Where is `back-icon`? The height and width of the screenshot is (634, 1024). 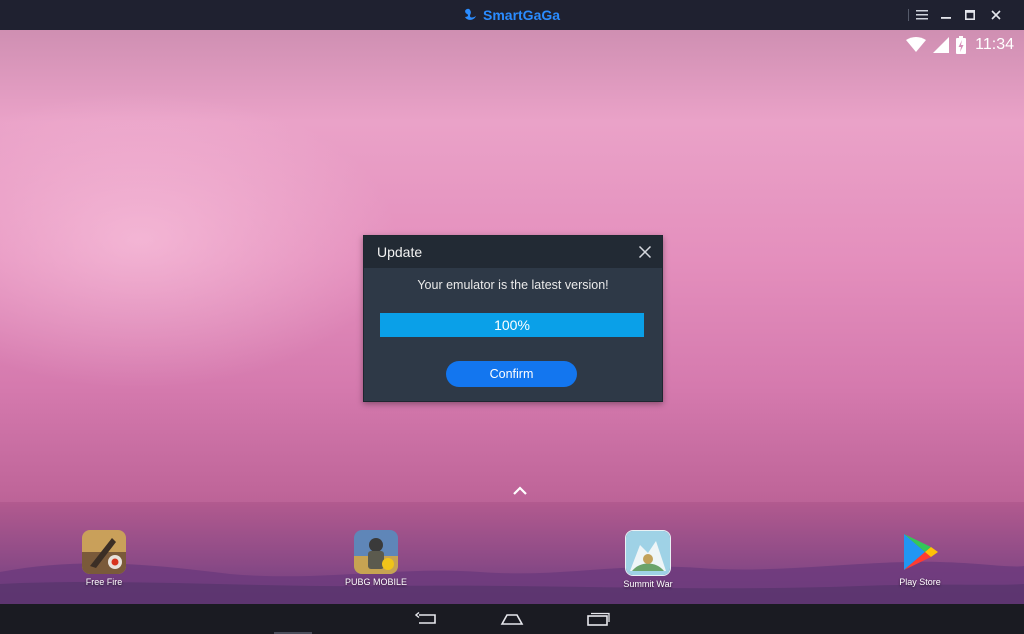
back-icon is located at coordinates (425, 618).